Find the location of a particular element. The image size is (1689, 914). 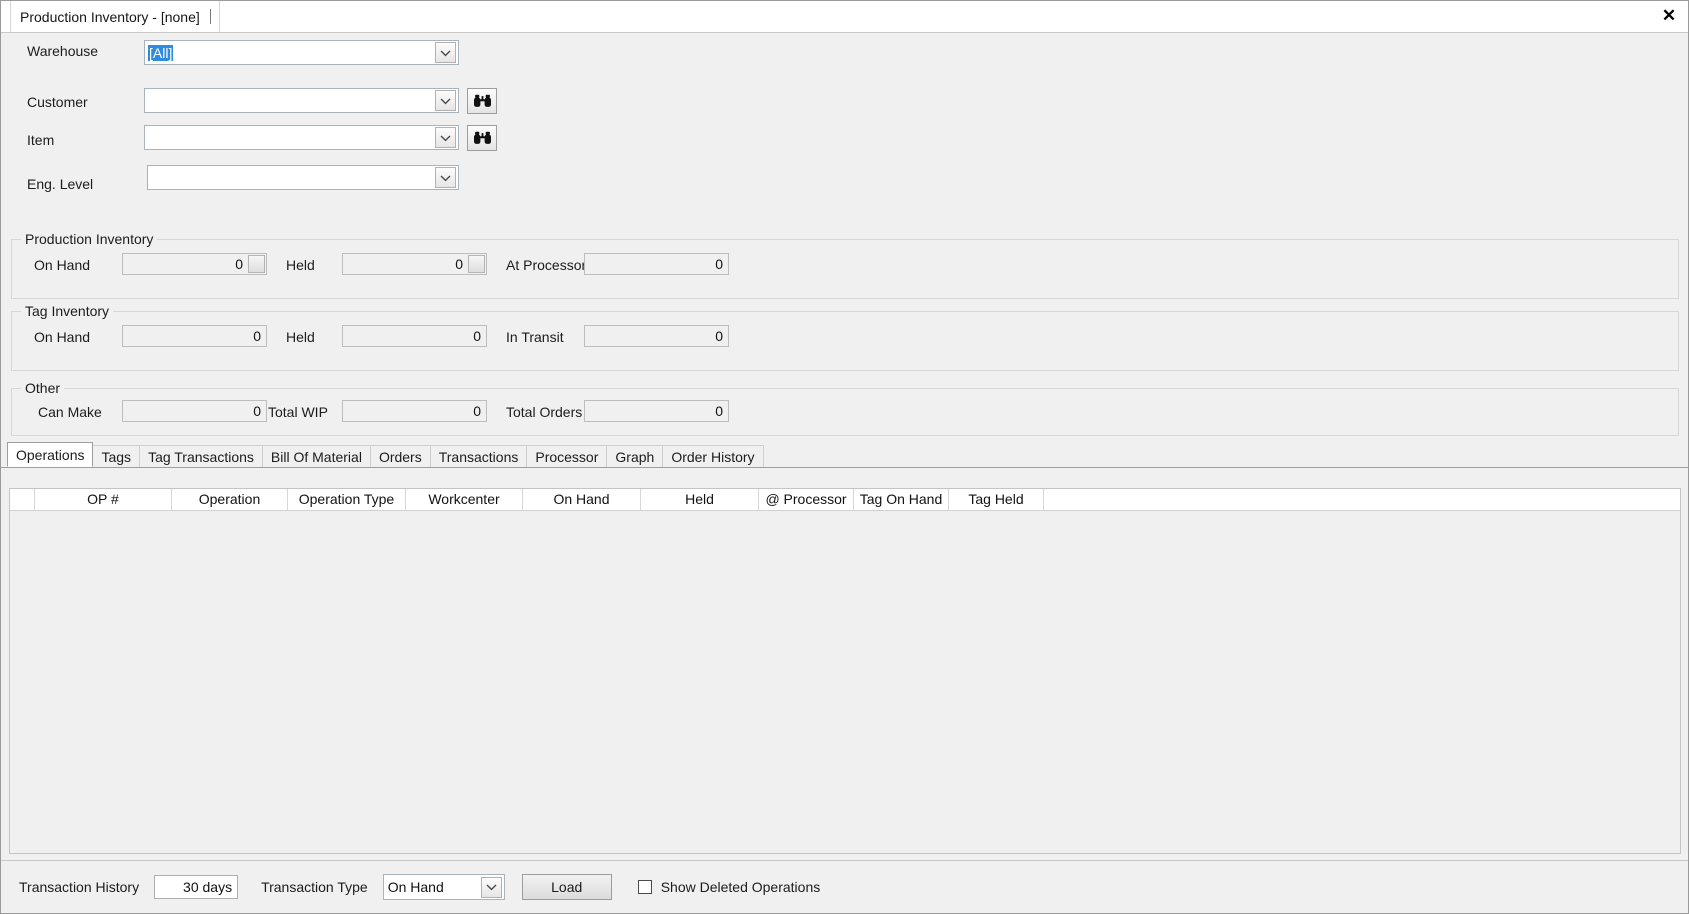

tag-in-transit-label: In Transit is located at coordinates (535, 337).